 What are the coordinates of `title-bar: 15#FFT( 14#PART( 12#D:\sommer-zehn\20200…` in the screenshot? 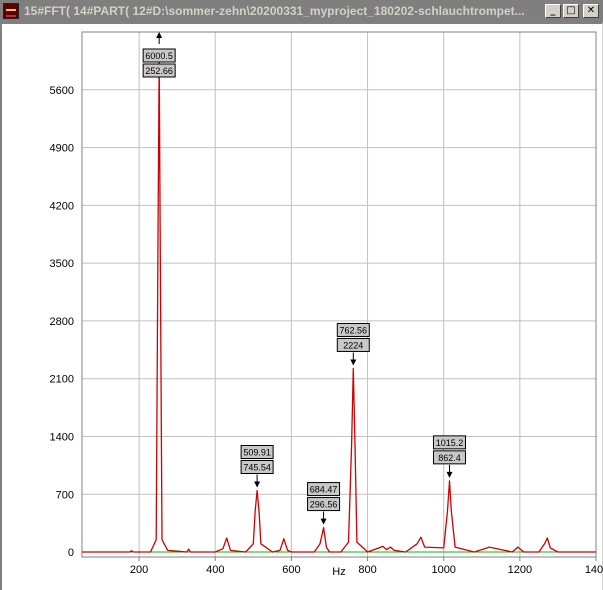 It's located at (301, 11).